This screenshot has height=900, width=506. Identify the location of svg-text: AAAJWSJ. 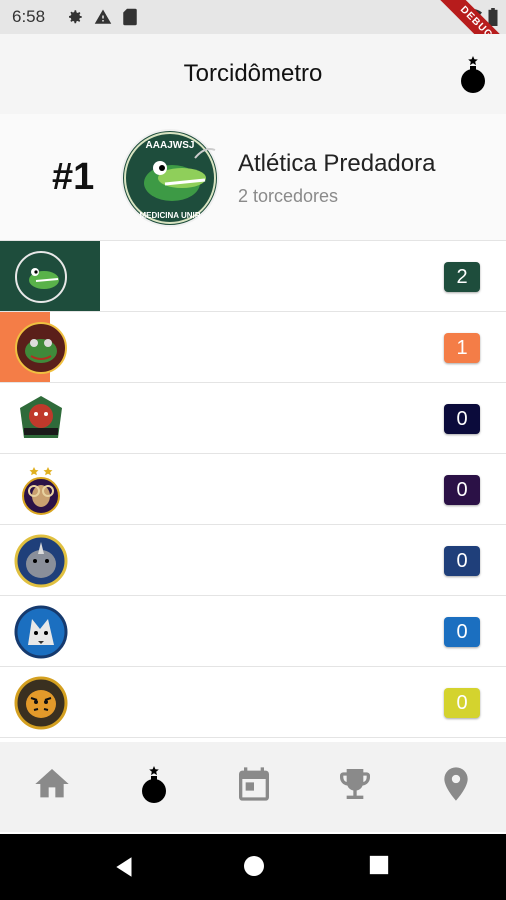
(170, 145).